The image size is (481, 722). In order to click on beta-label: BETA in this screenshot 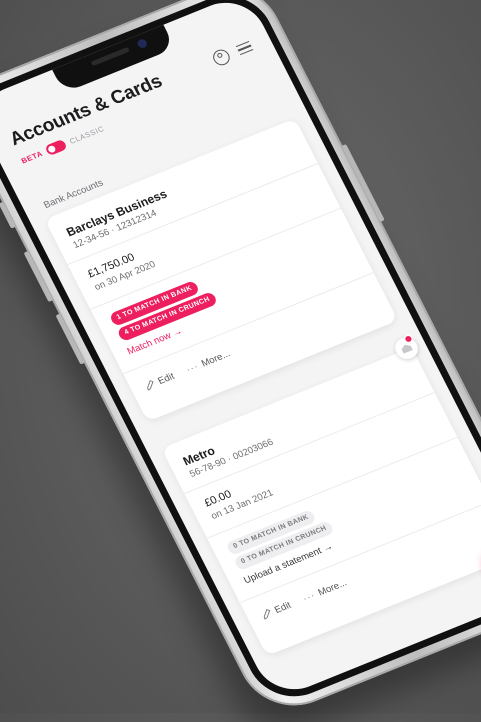, I will do `click(32, 157)`.